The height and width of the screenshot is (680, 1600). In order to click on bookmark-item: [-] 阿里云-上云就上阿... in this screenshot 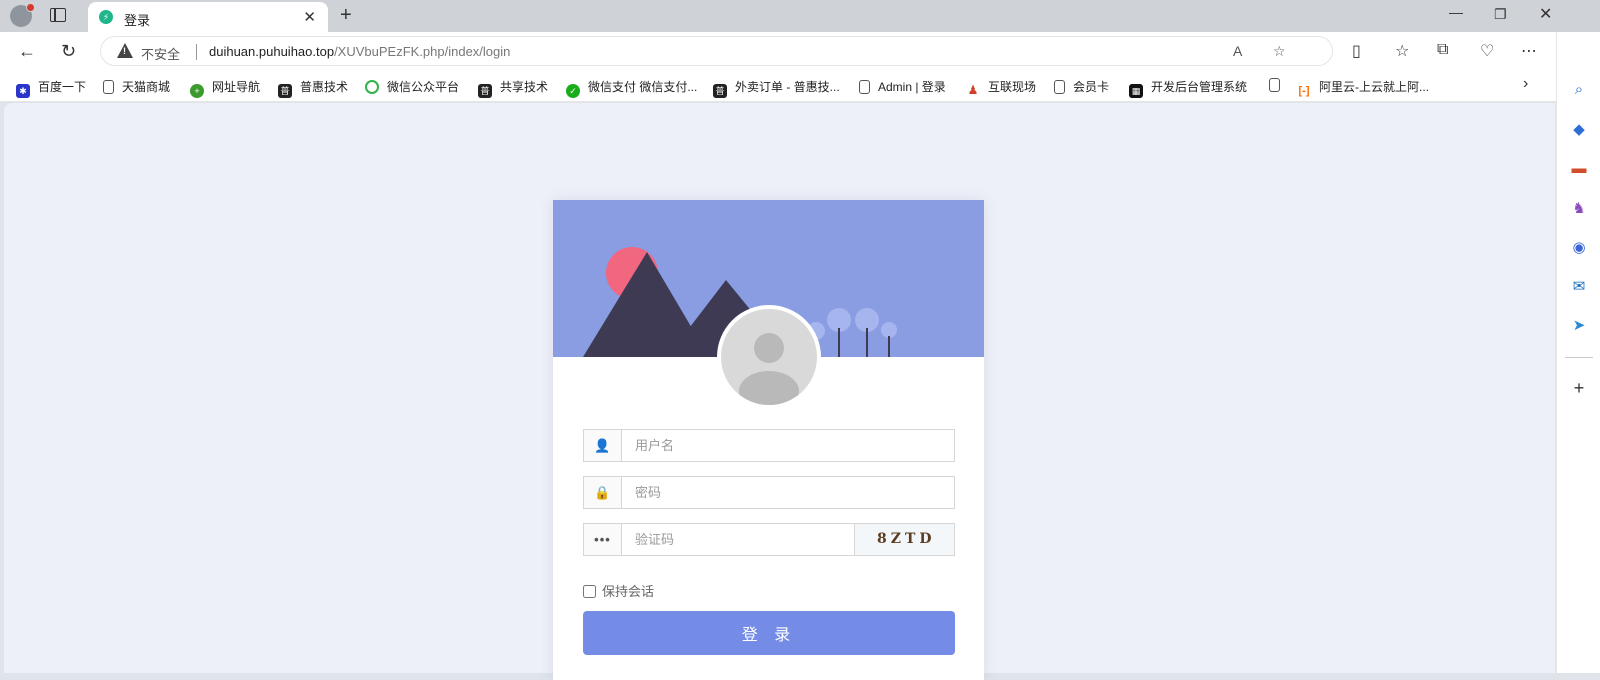, I will do `click(1363, 88)`.